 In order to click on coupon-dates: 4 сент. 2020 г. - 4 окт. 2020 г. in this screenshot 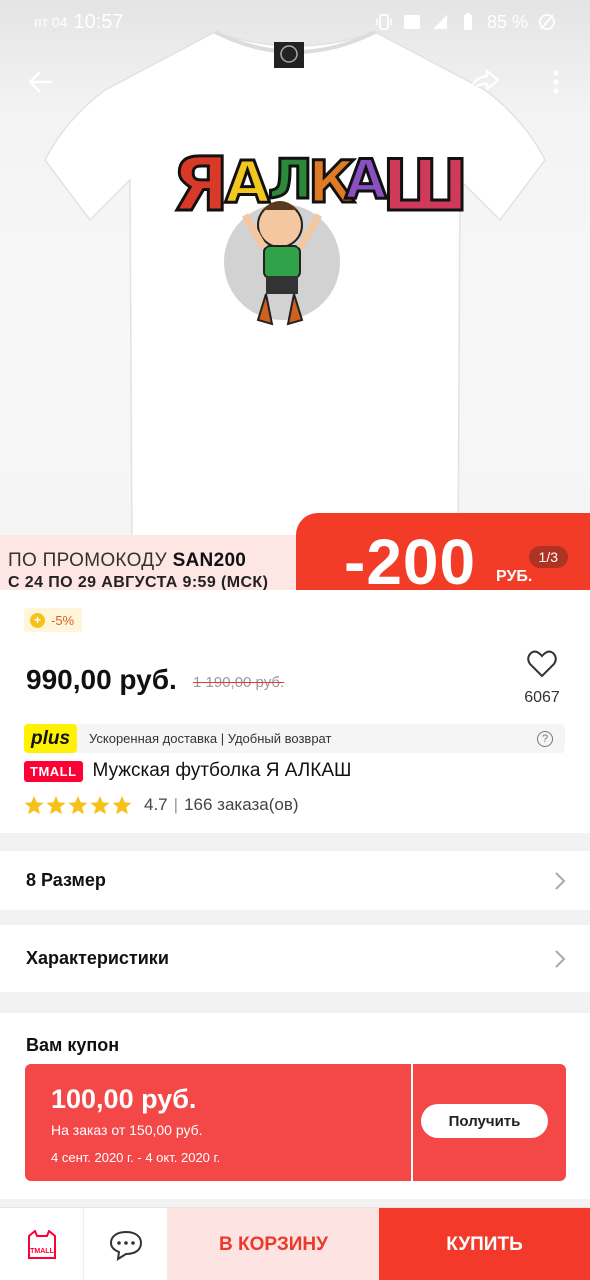, I will do `click(136, 1157)`.